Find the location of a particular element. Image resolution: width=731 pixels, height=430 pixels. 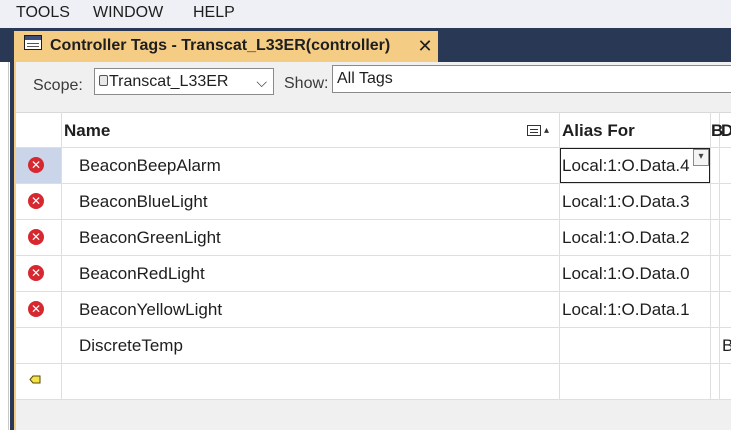

column-header-d: D is located at coordinates (726, 131).